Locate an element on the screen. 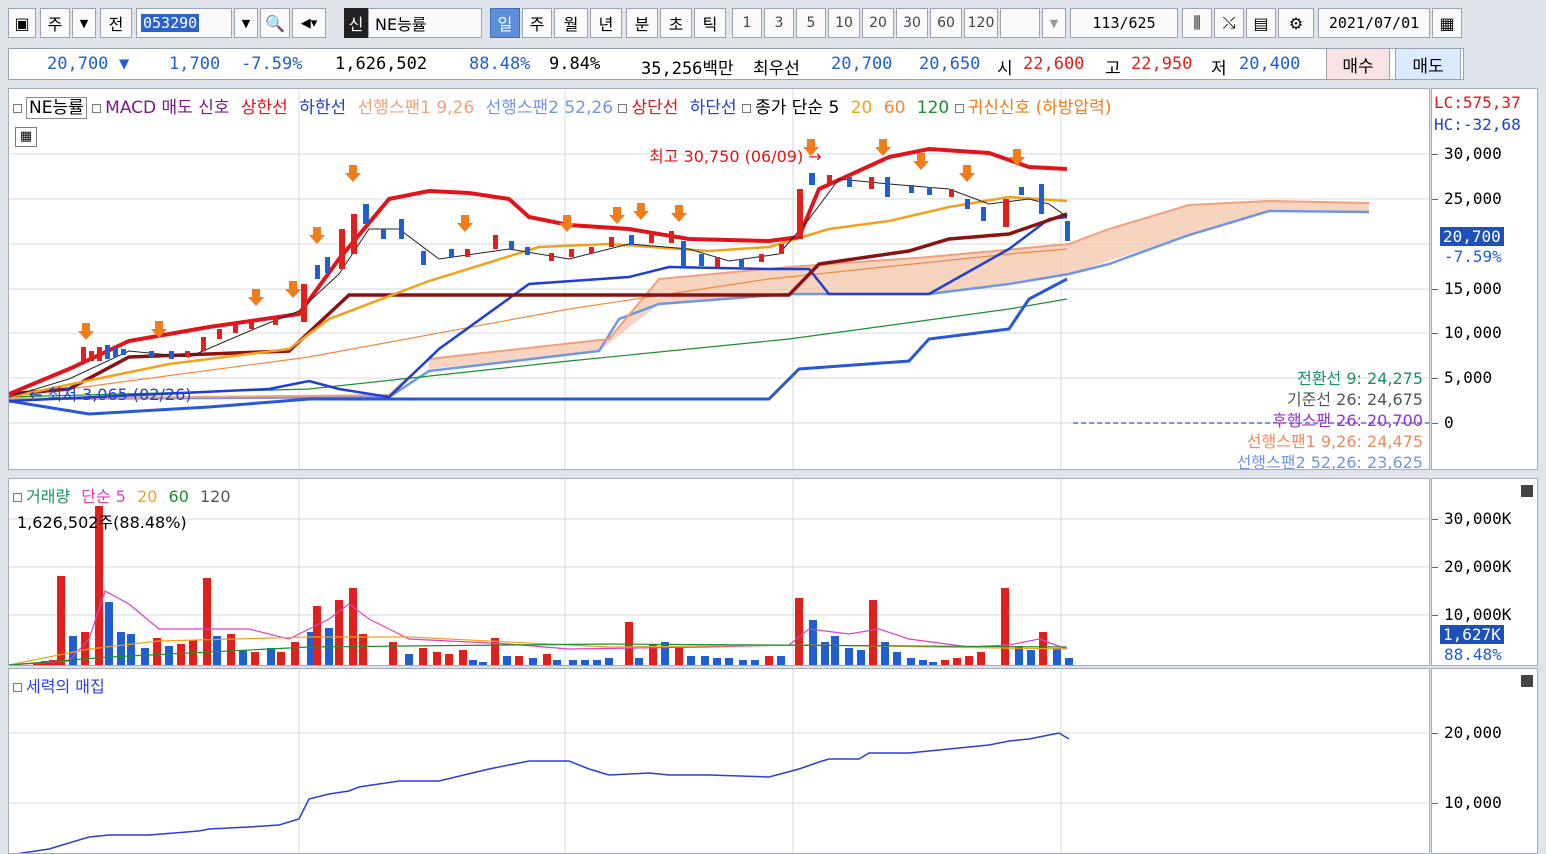 This screenshot has width=1546, height=854. legend-lower: 하한선 is located at coordinates (322, 108).